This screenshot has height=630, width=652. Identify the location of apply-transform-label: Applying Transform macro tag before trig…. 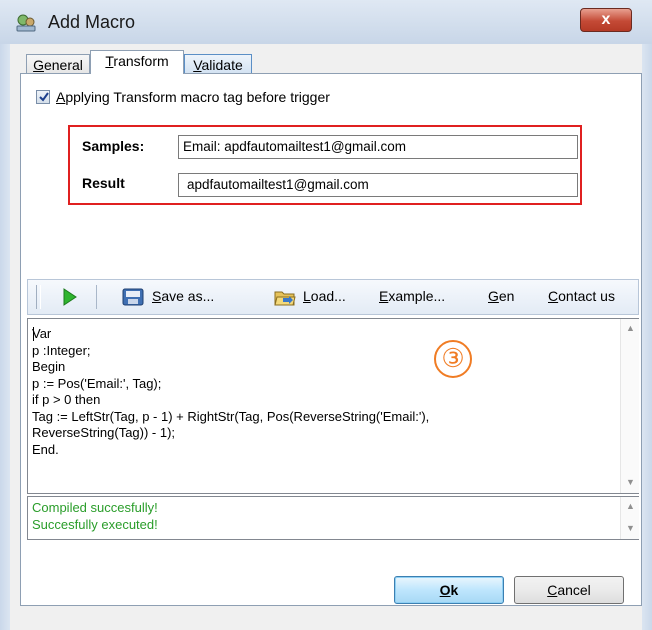
(193, 97).